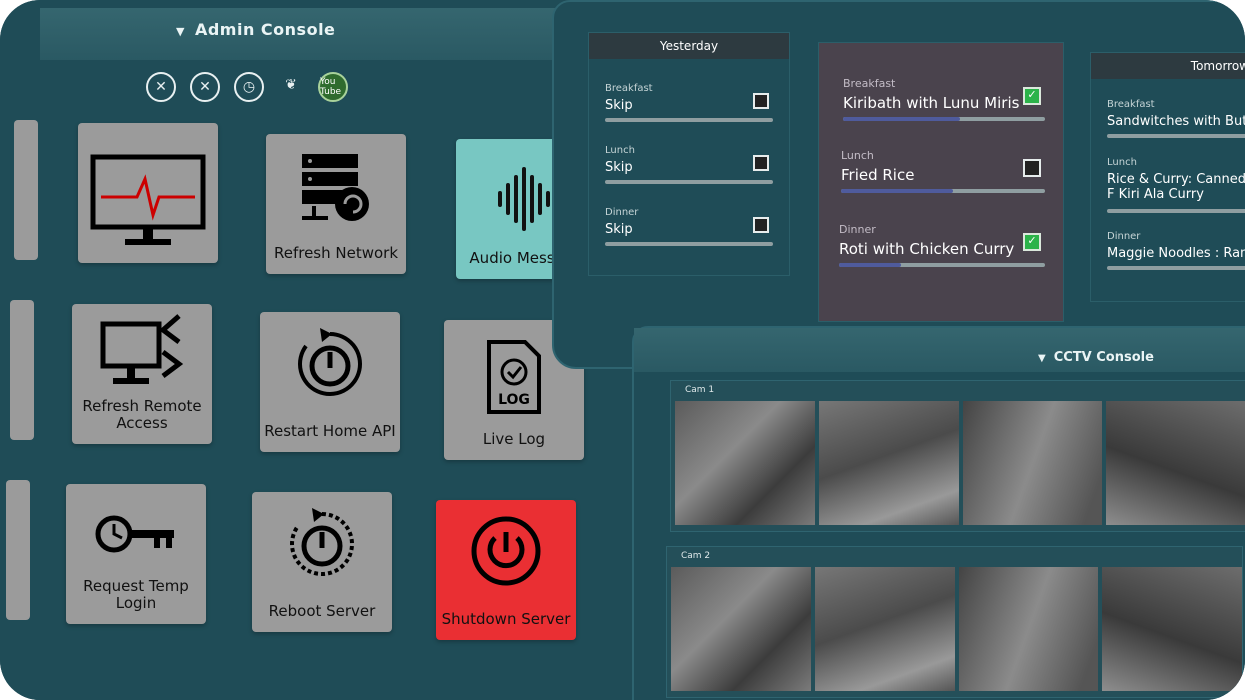  I want to click on meal-item-dinner: Dinner Maggie Noodles : Ramo, so click(1176, 250).